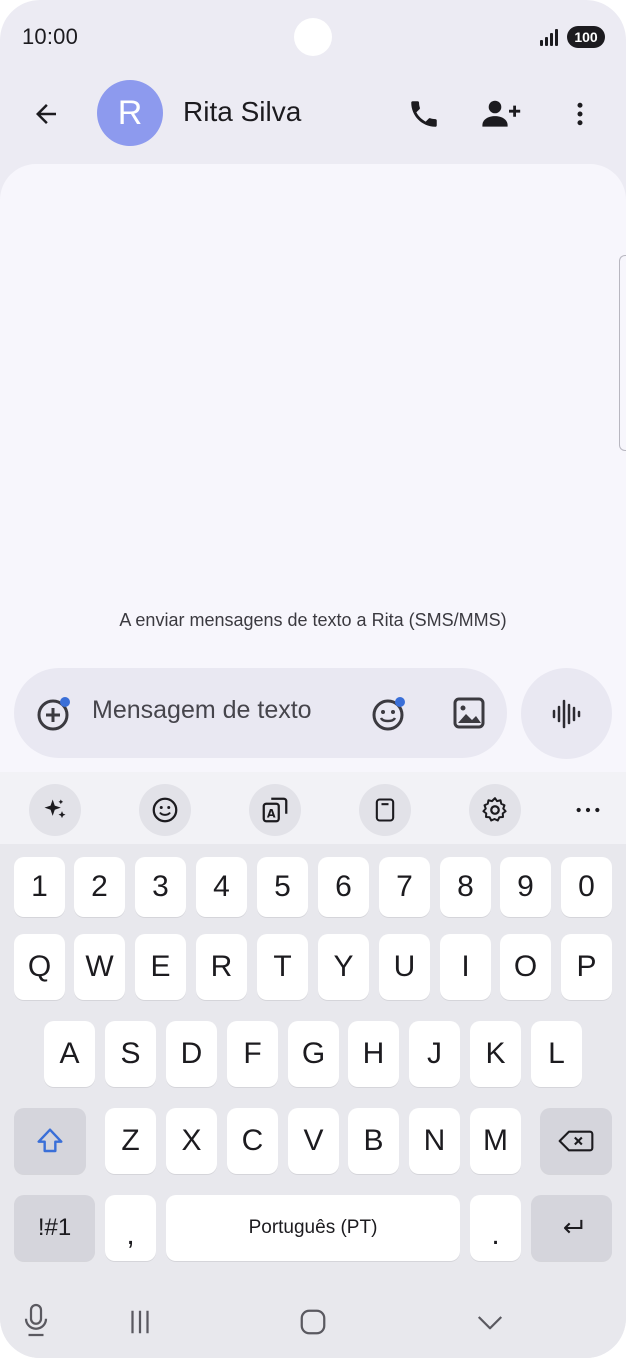  What do you see at coordinates (130, 113) in the screenshot?
I see `avatar: R` at bounding box center [130, 113].